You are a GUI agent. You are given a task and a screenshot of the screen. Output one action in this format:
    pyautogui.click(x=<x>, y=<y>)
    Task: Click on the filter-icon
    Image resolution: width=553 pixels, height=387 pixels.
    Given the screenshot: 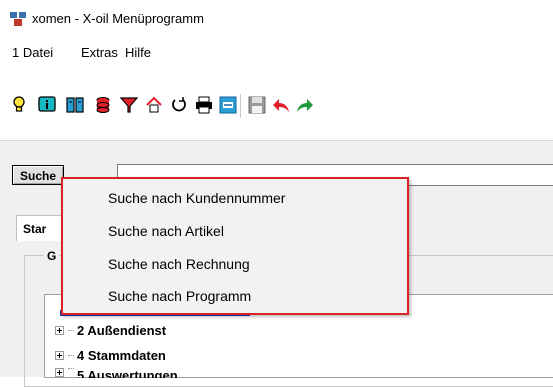 What is the action you would take?
    pyautogui.click(x=129, y=105)
    